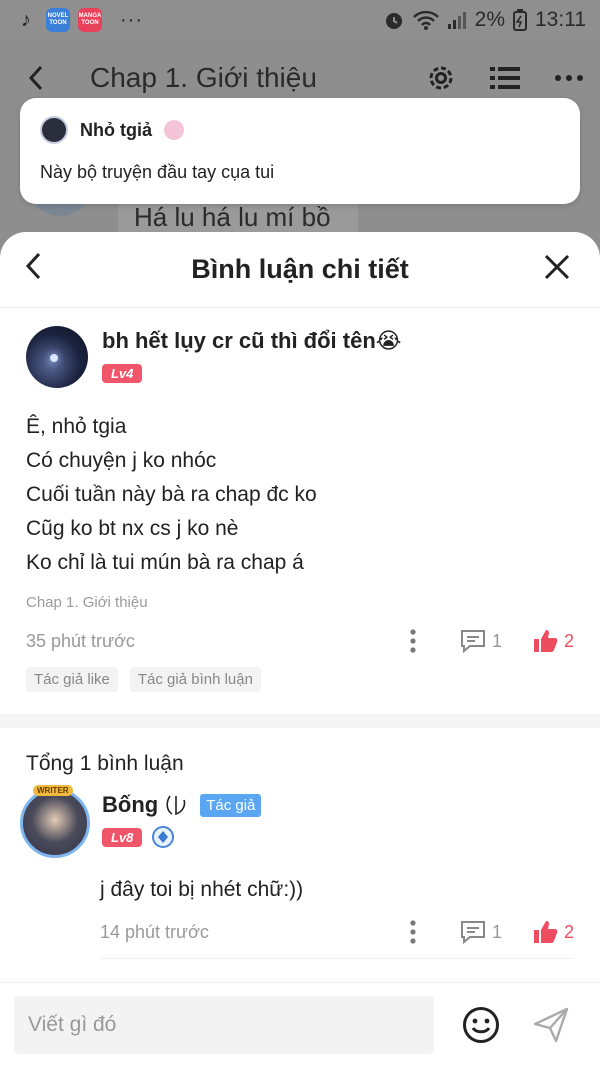  I want to click on like-count: 2, so click(568, 640).